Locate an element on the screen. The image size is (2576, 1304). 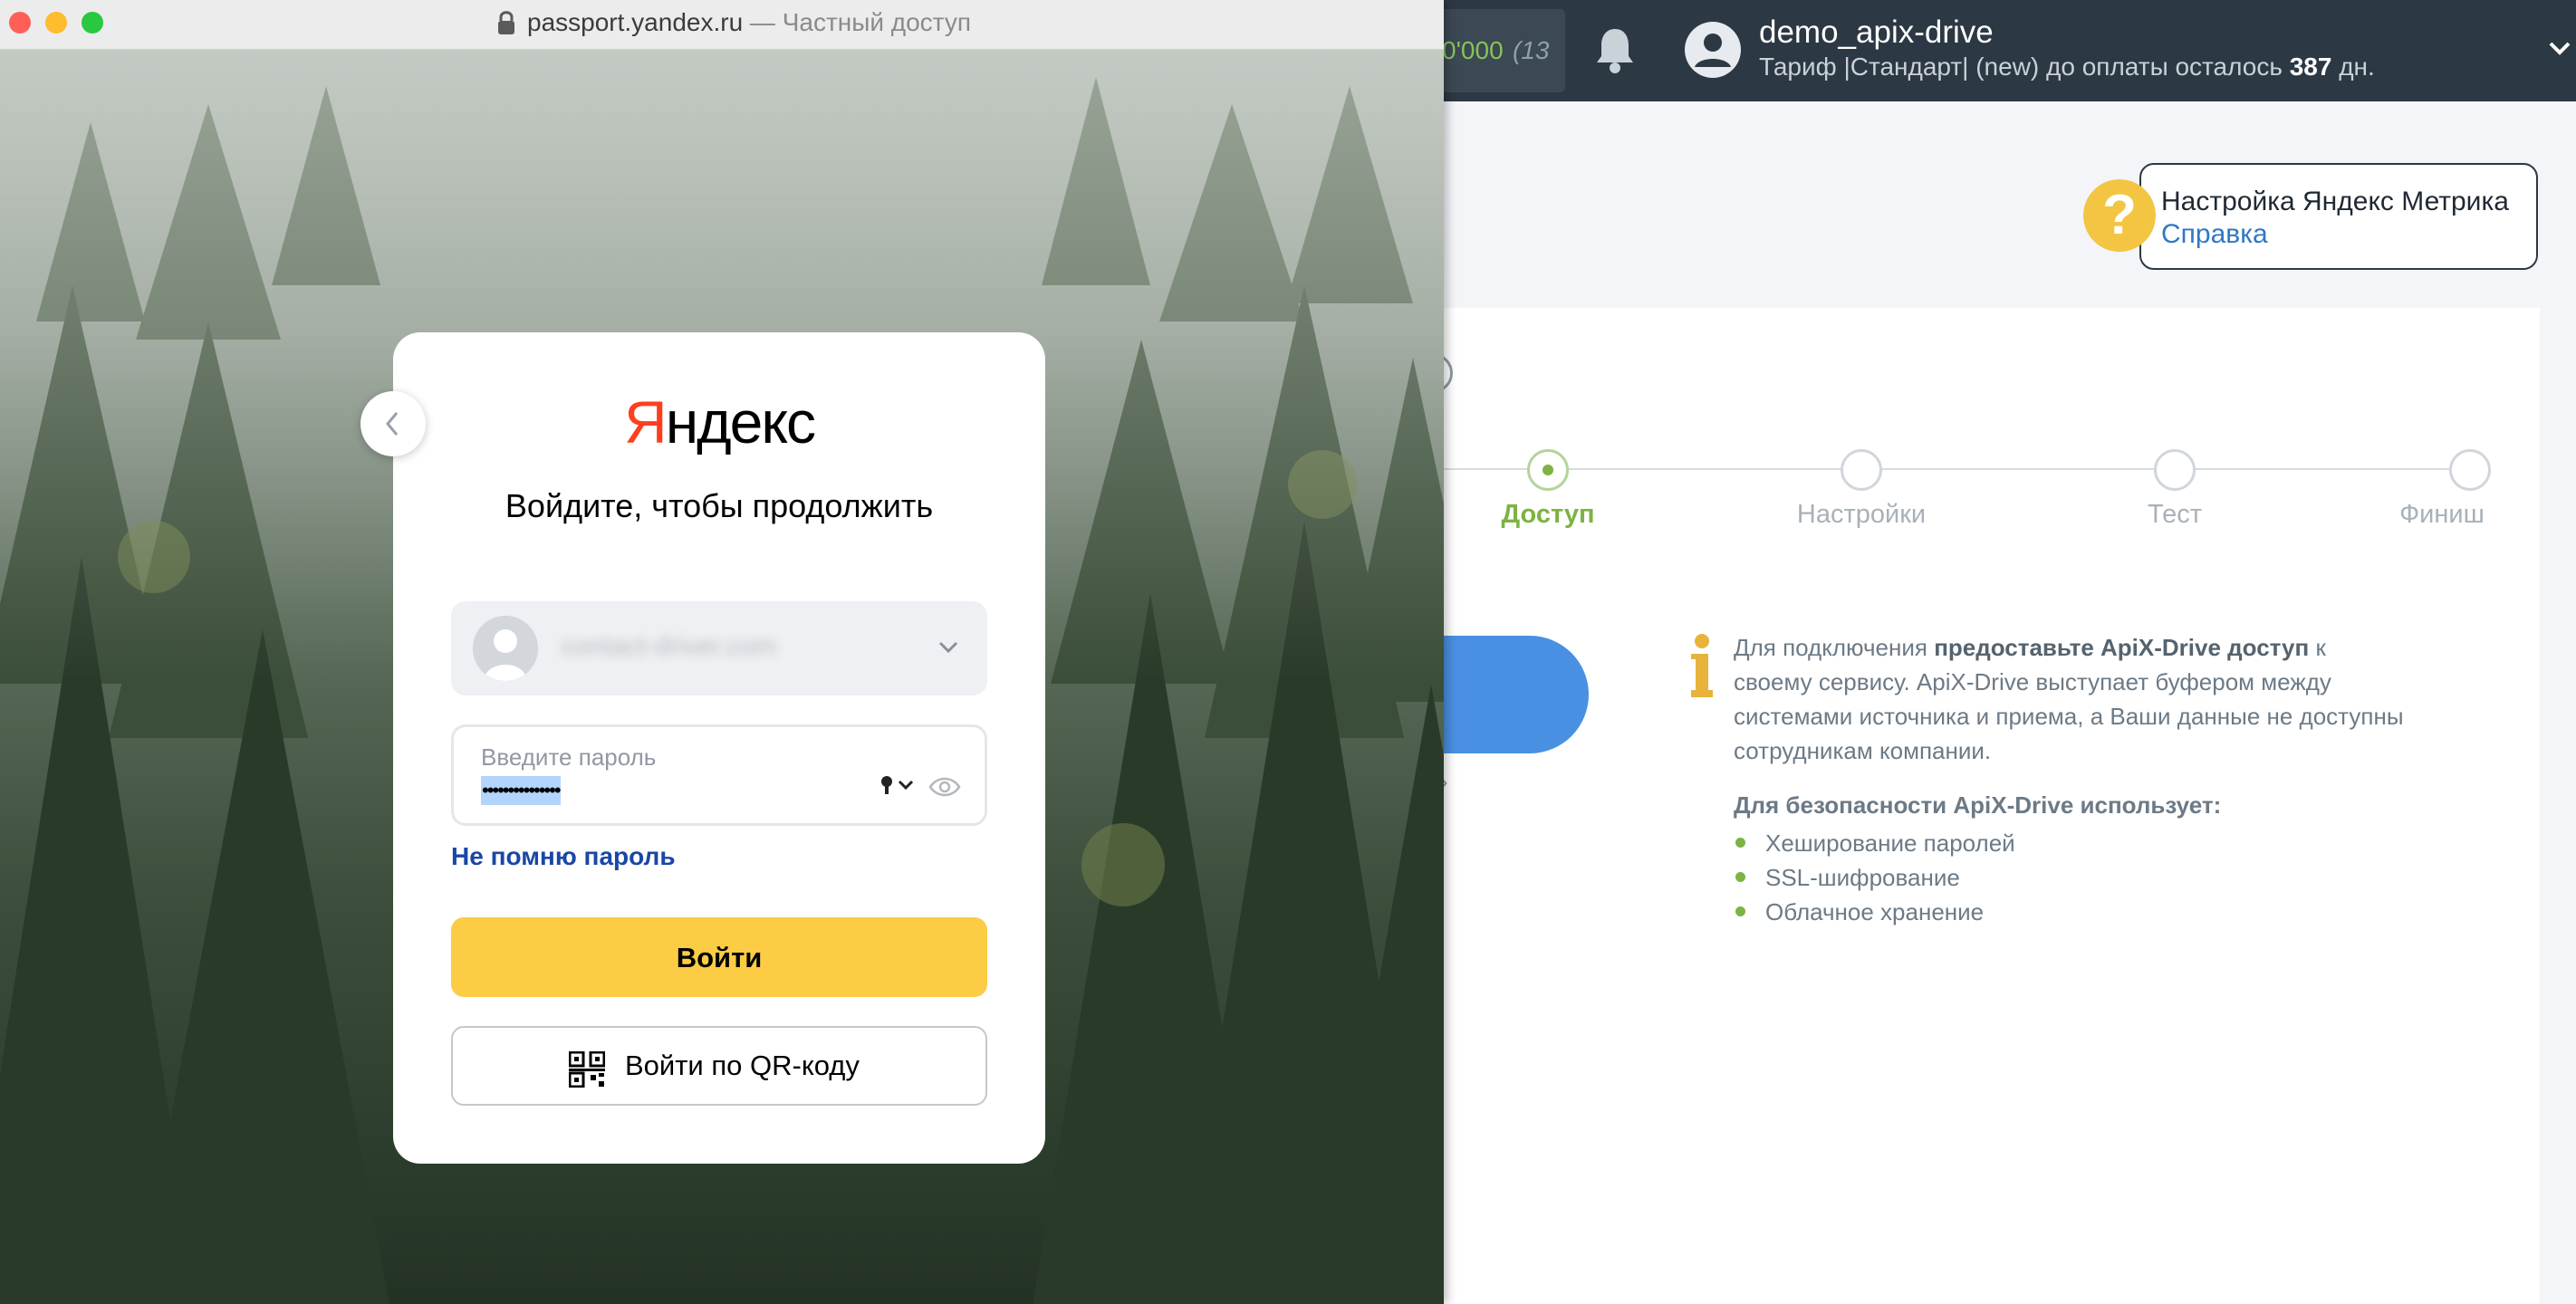
login-button: Войти is located at coordinates (719, 957).